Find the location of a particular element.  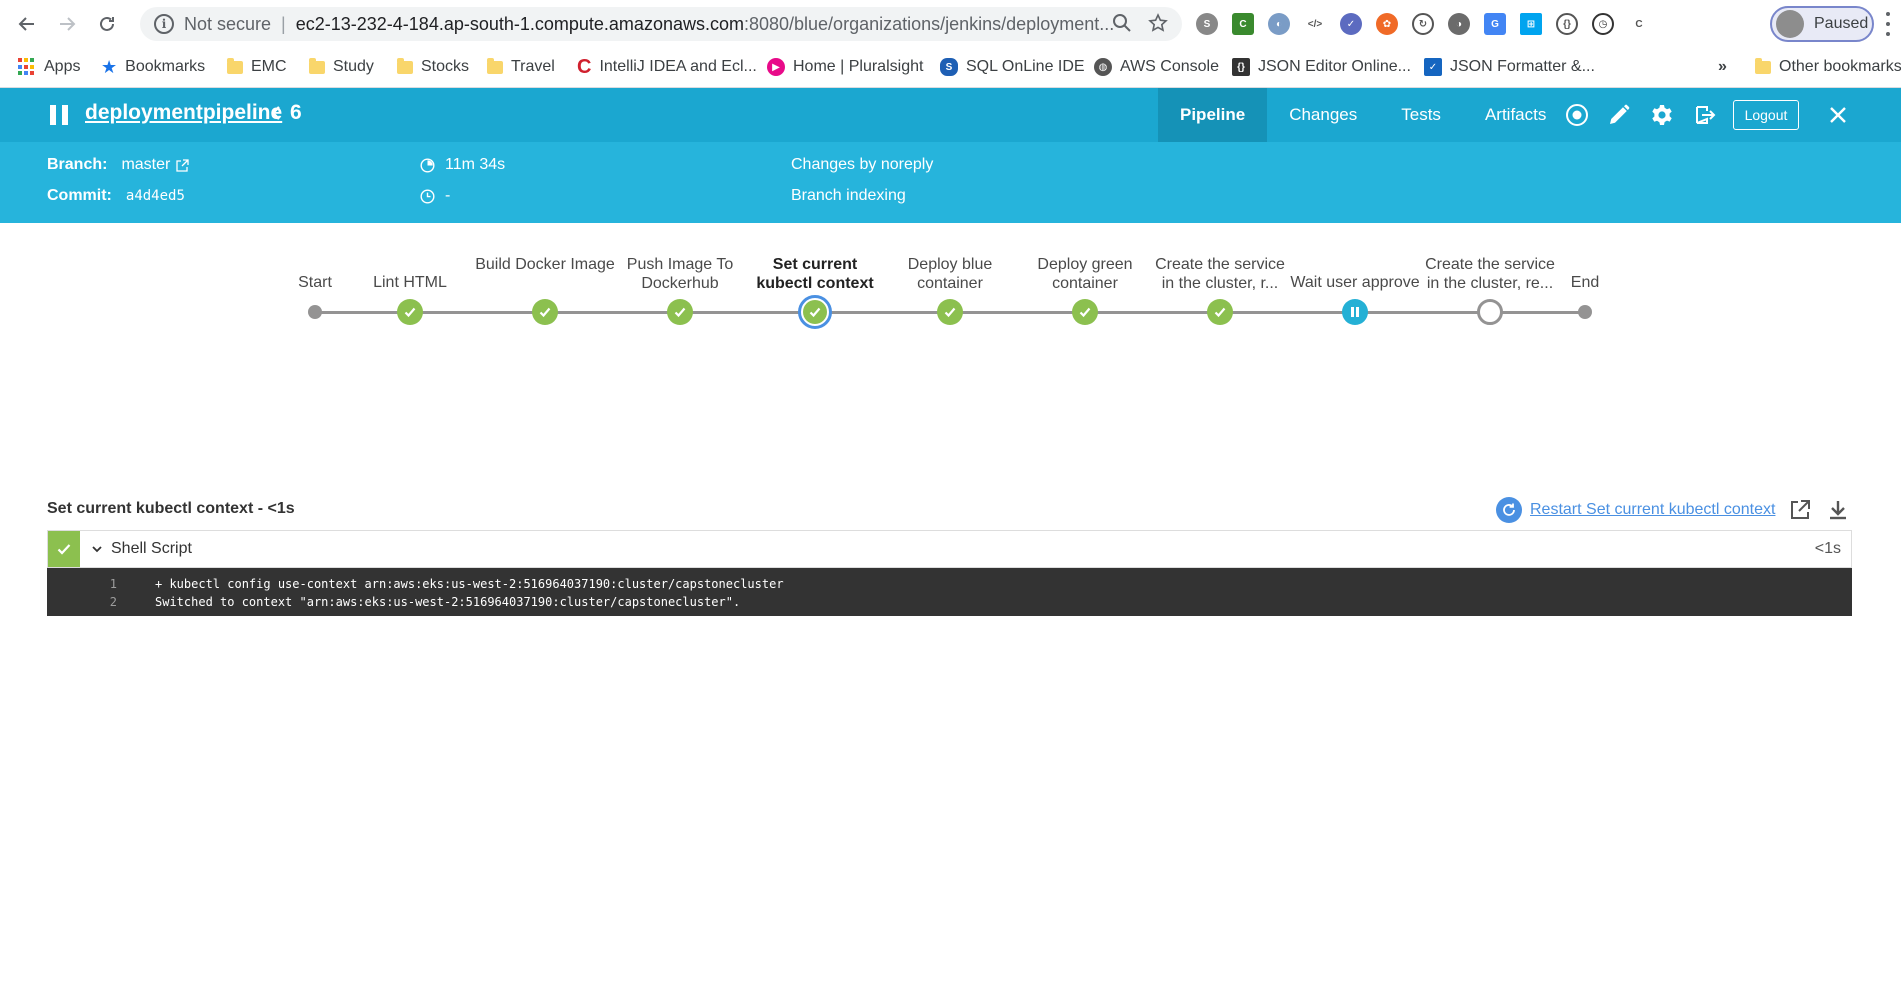

logout-button: Logout is located at coordinates (1766, 115).